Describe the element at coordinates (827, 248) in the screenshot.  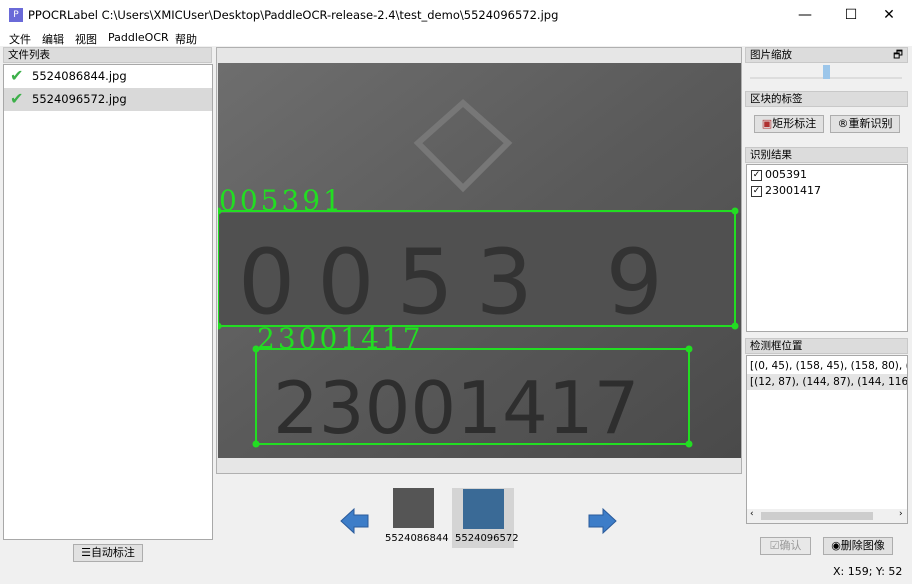
I see `results-list: ✓ 005391 ✓ 23001417` at that location.